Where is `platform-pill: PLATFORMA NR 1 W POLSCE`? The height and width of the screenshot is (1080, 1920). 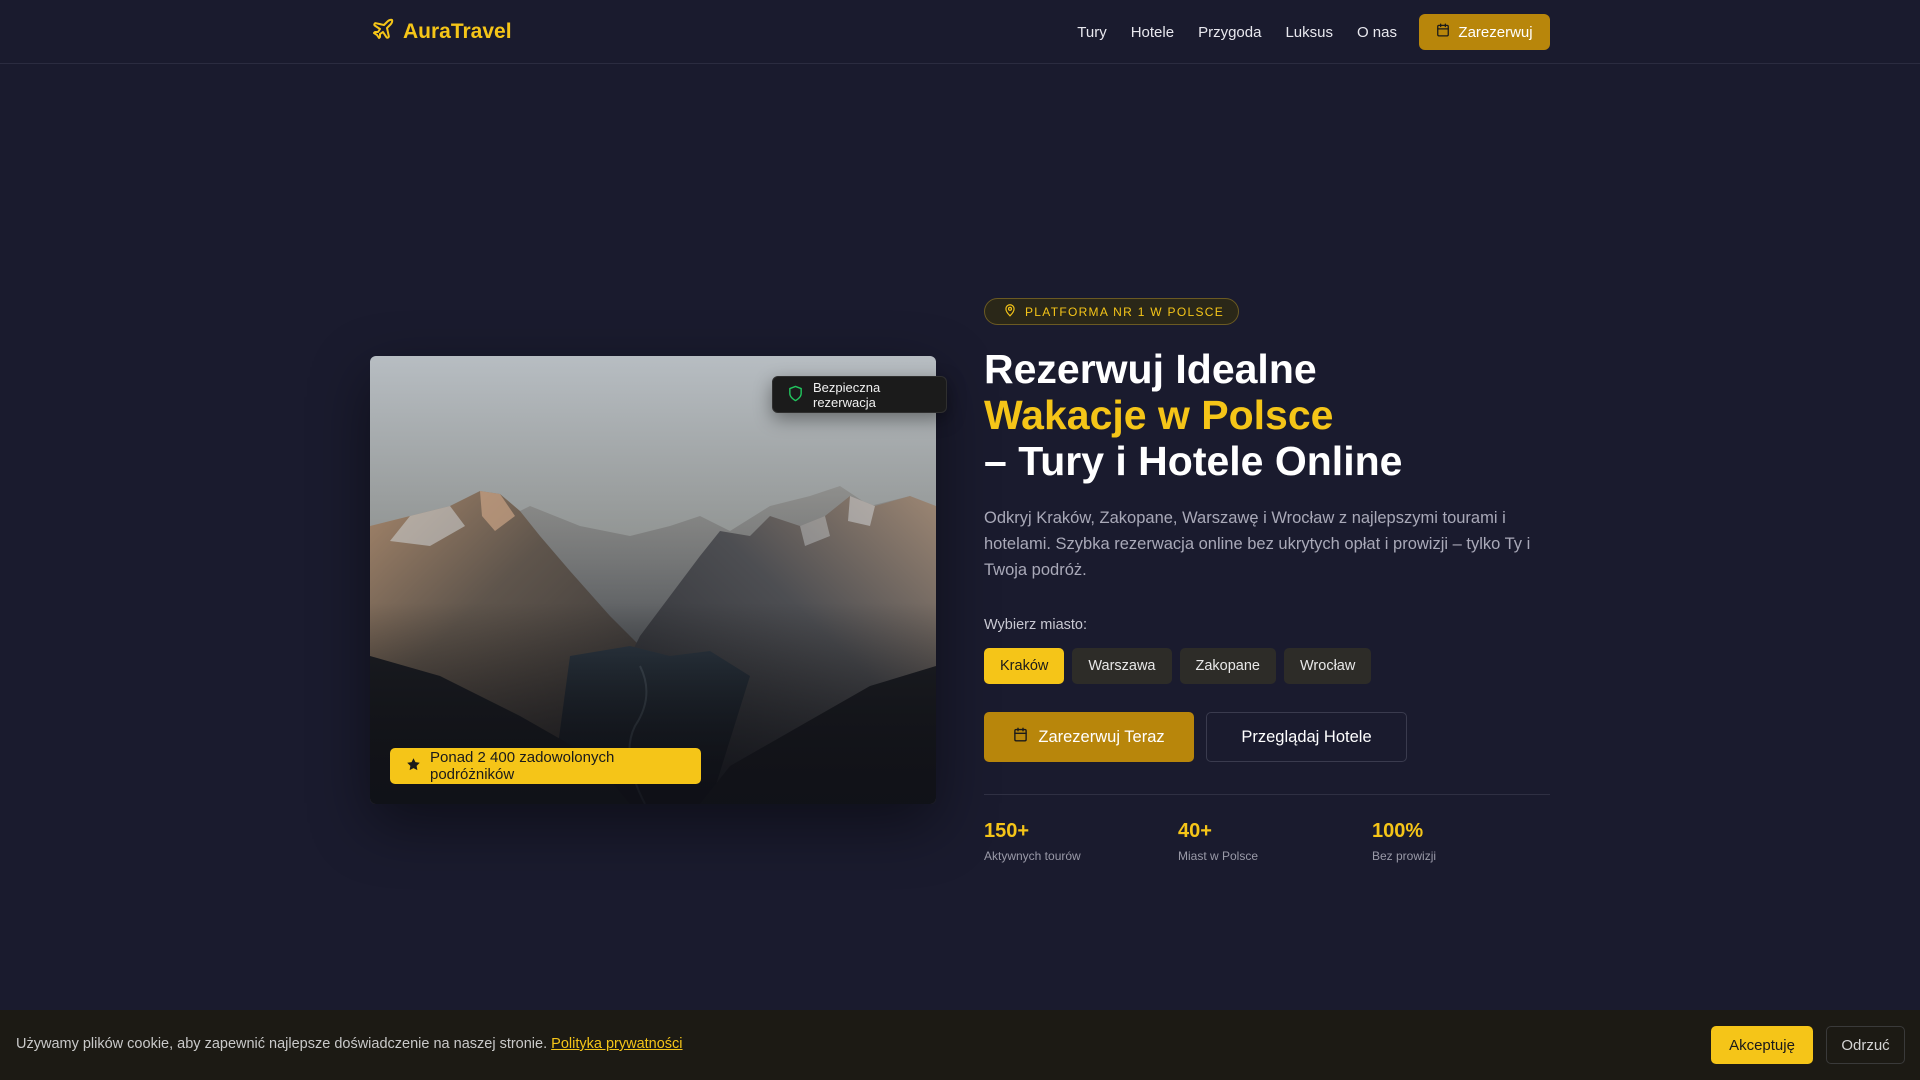 platform-pill: PLATFORMA NR 1 W POLSCE is located at coordinates (1111, 311).